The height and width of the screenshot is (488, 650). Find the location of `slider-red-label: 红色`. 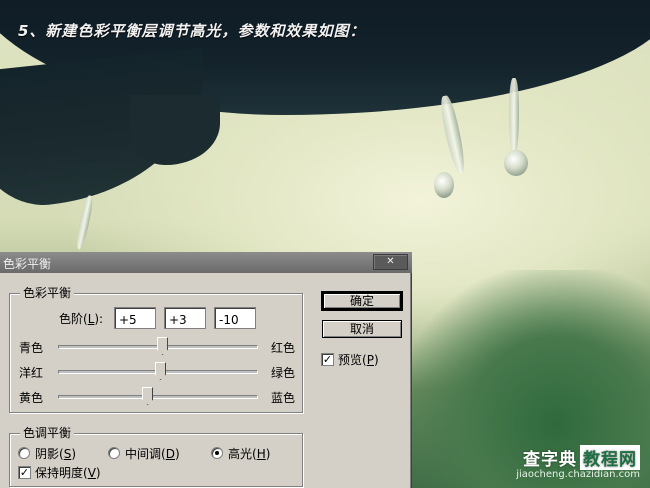

slider-red-label: 红色 is located at coordinates (283, 348).